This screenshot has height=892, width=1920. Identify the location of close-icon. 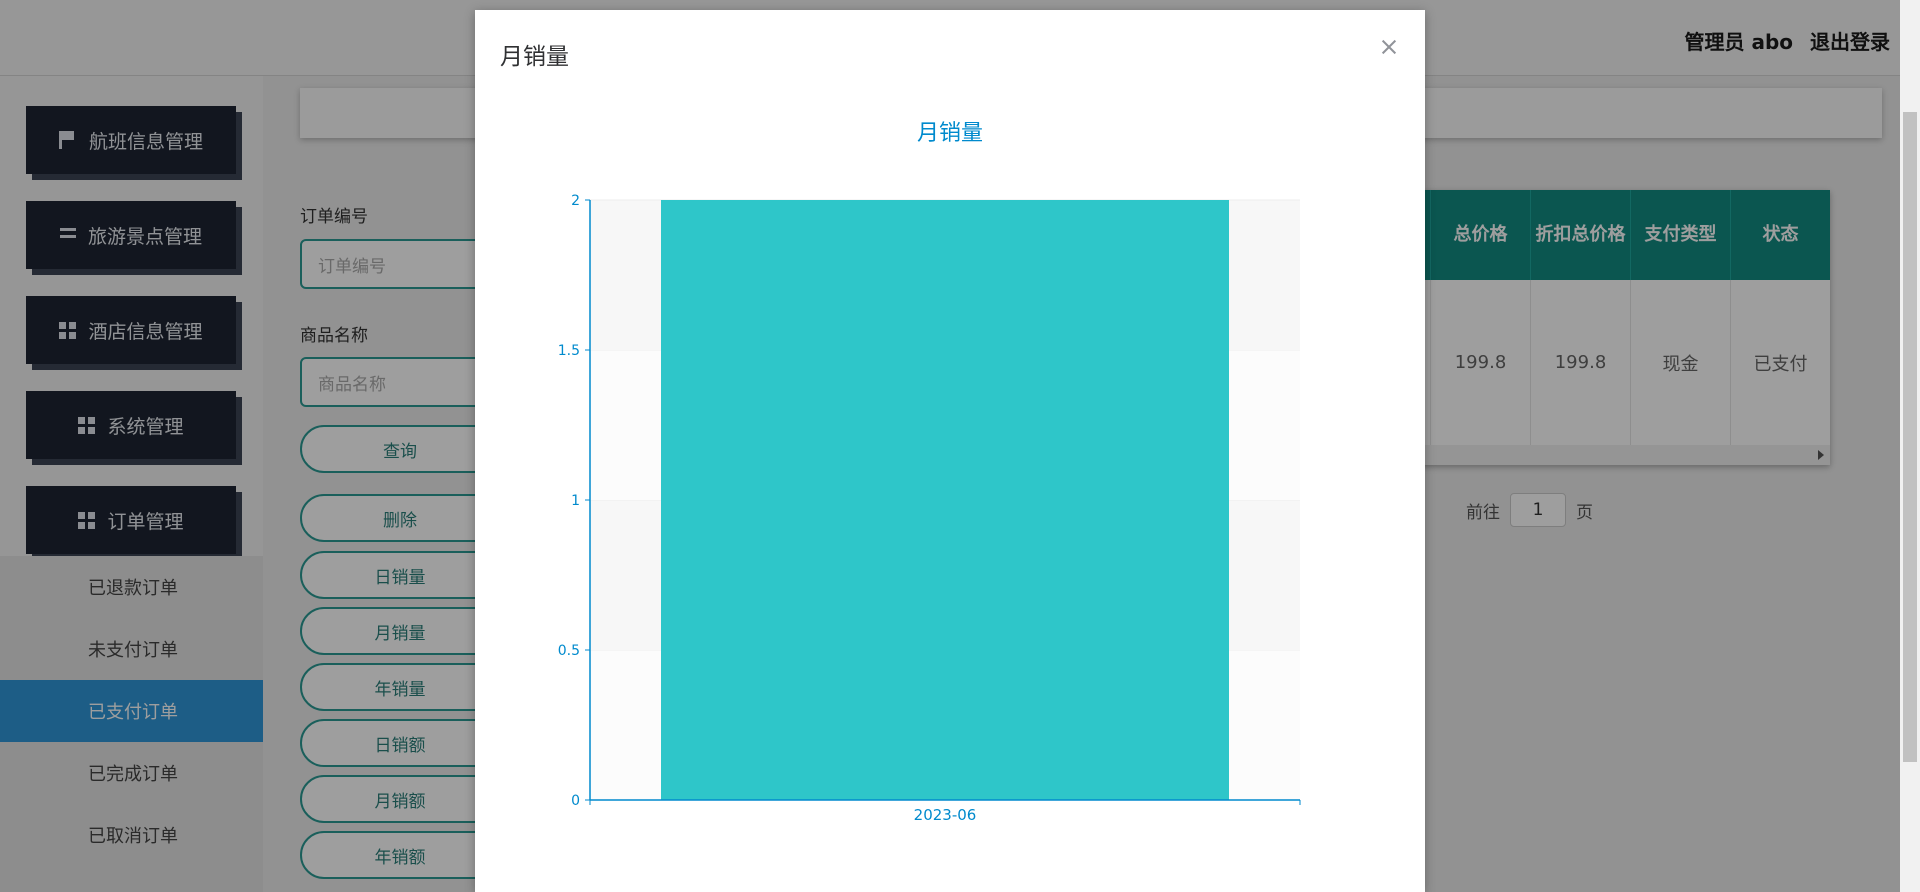
(1389, 47).